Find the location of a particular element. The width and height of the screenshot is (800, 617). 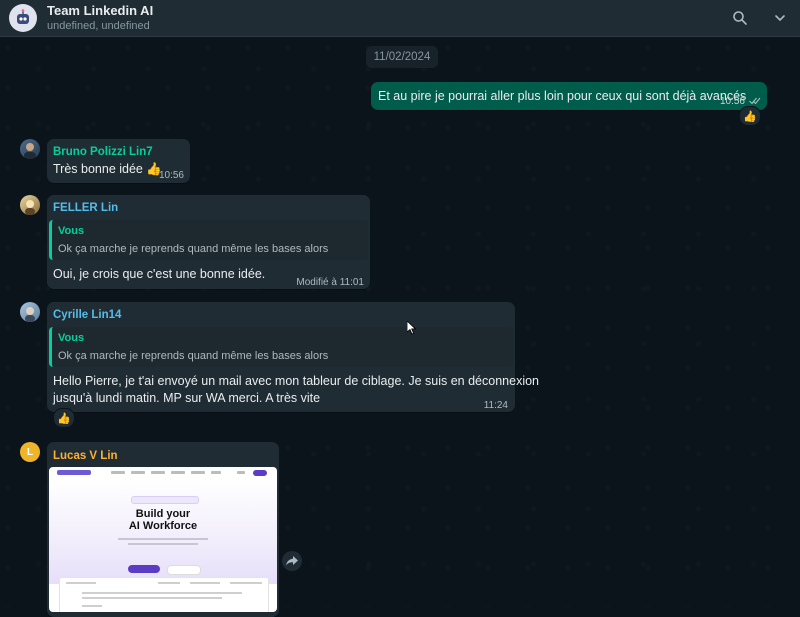

sender-name: FELLER Lin is located at coordinates (86, 208).